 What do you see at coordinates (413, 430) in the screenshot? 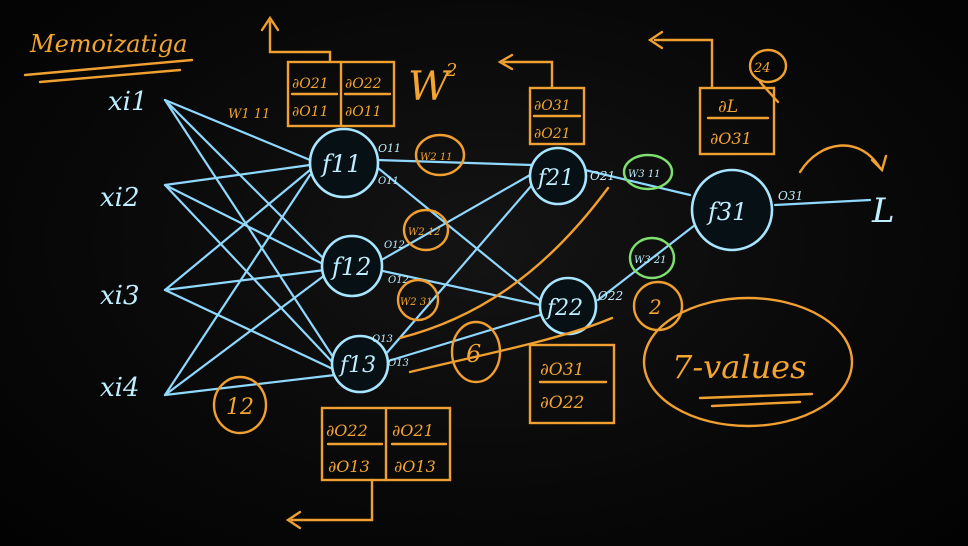
I see `deriv-bot2-num: ∂O21` at bounding box center [413, 430].